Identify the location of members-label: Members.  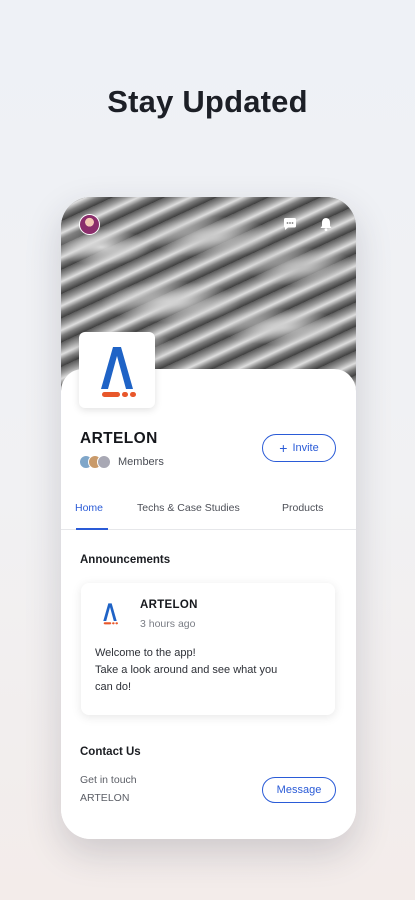
(141, 462).